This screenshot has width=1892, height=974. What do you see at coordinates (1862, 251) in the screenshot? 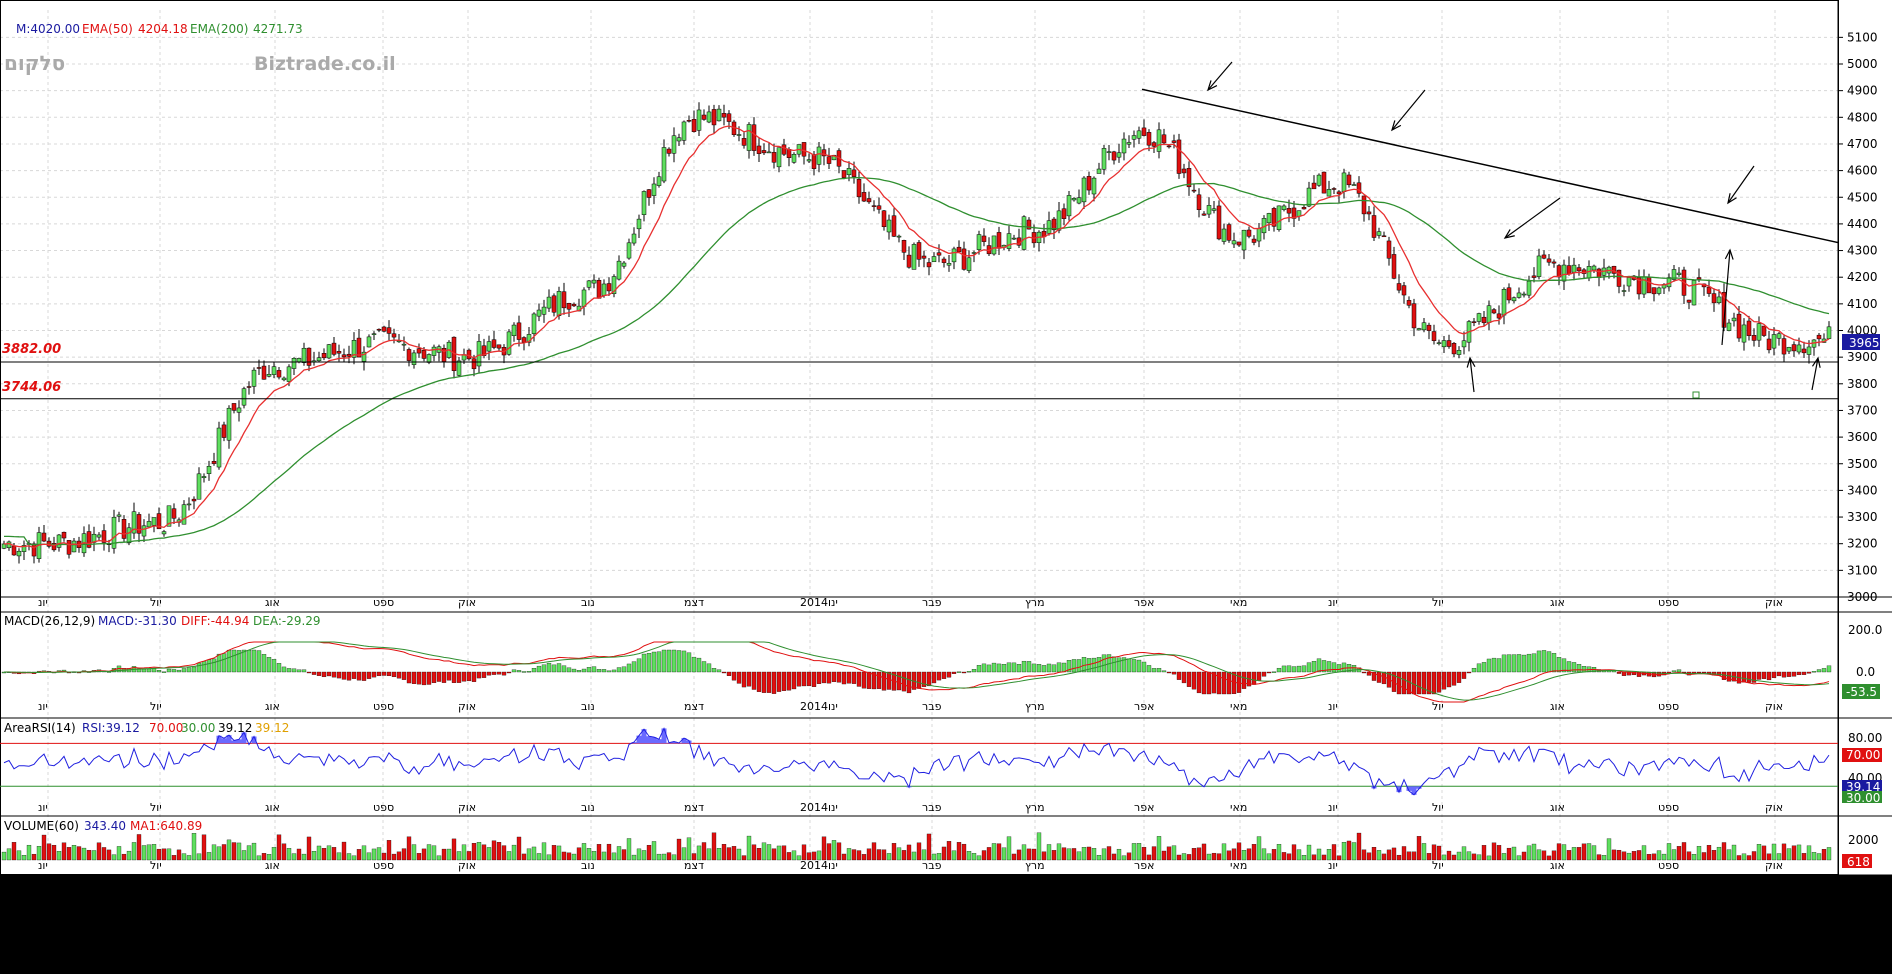
I see `price-tick: 4300` at bounding box center [1862, 251].